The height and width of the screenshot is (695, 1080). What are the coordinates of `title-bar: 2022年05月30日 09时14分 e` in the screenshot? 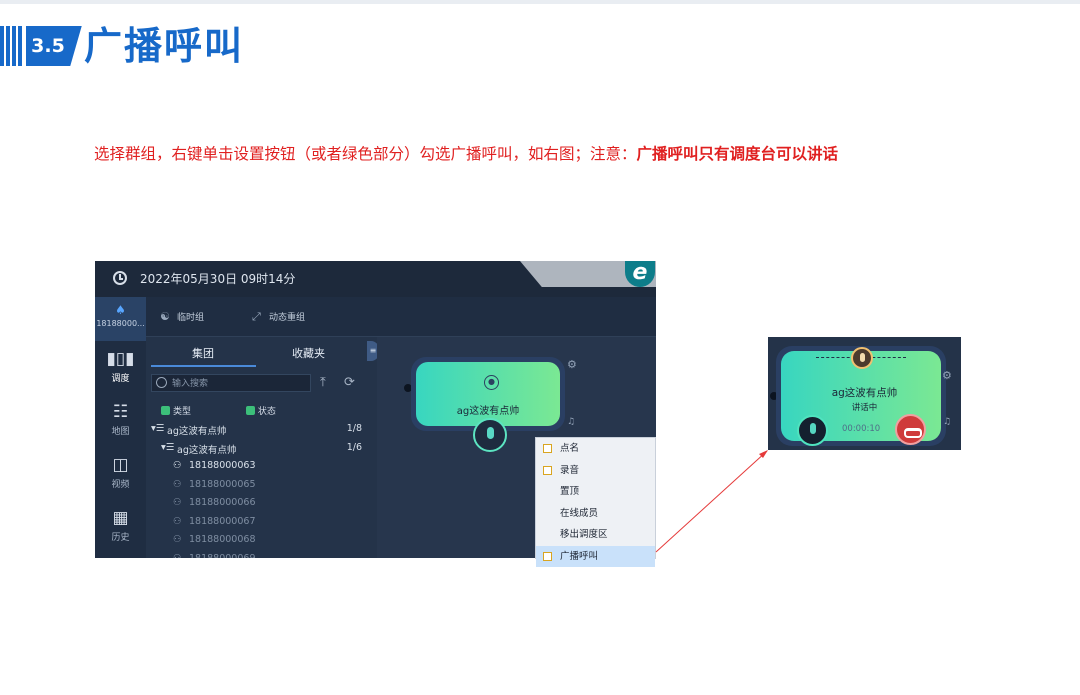 It's located at (375, 279).